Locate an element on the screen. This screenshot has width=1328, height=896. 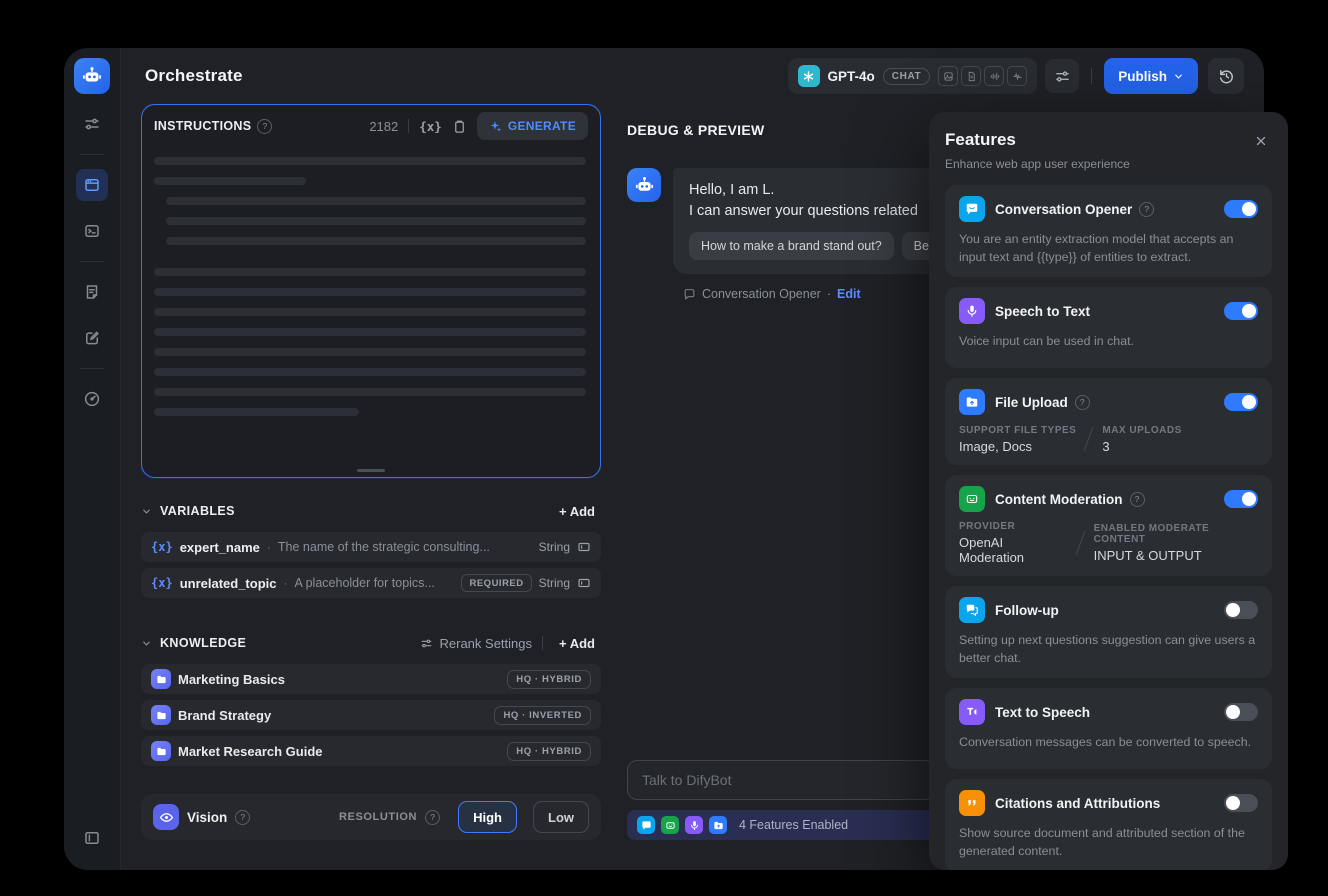
edit-opener-link: Edit is located at coordinates (849, 294).